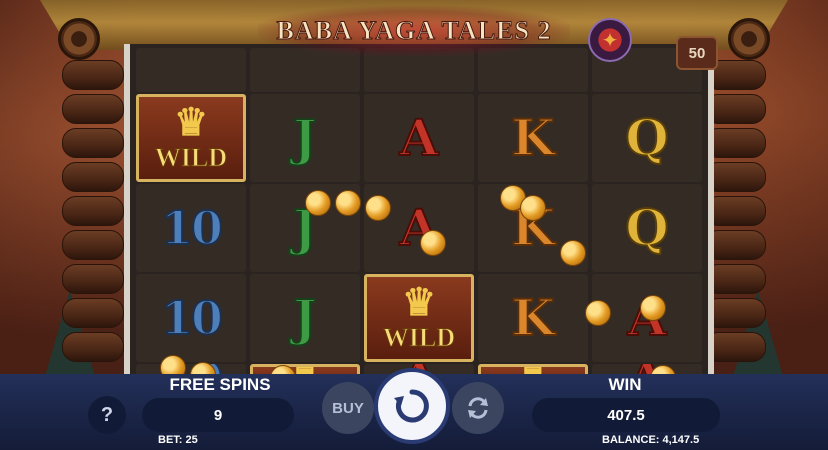  I want to click on partial-symbol, so click(191, 70).